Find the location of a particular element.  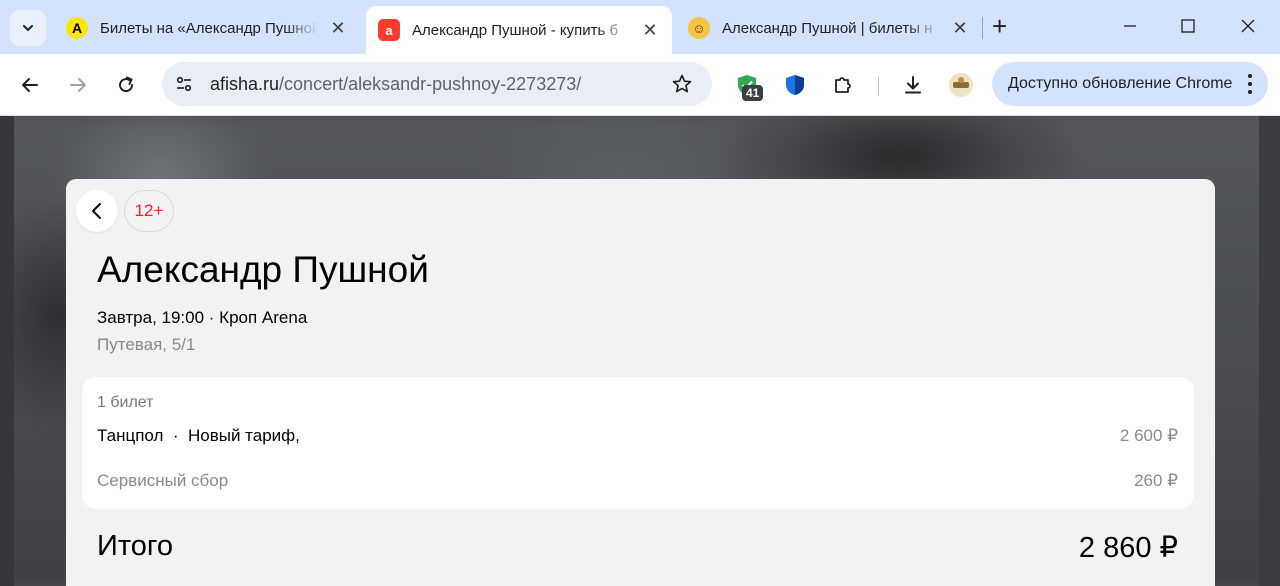

arrow-left-icon is located at coordinates (30, 85).